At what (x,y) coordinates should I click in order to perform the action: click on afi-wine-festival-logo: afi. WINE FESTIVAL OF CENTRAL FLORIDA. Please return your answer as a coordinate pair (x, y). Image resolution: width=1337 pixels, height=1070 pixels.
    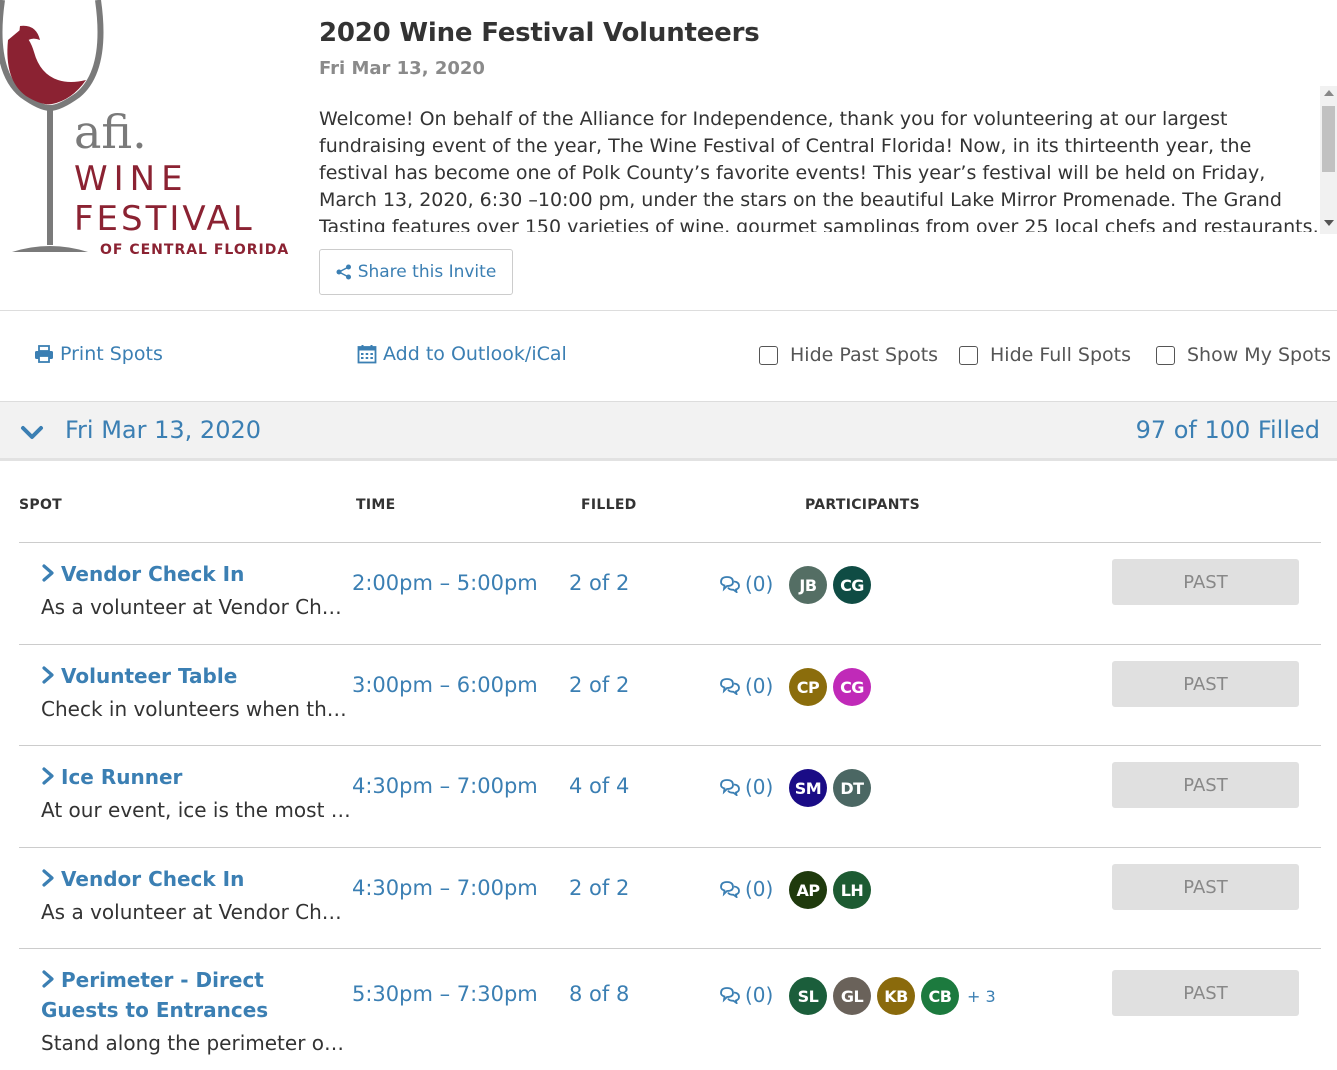
    Looking at the image, I should click on (144, 129).